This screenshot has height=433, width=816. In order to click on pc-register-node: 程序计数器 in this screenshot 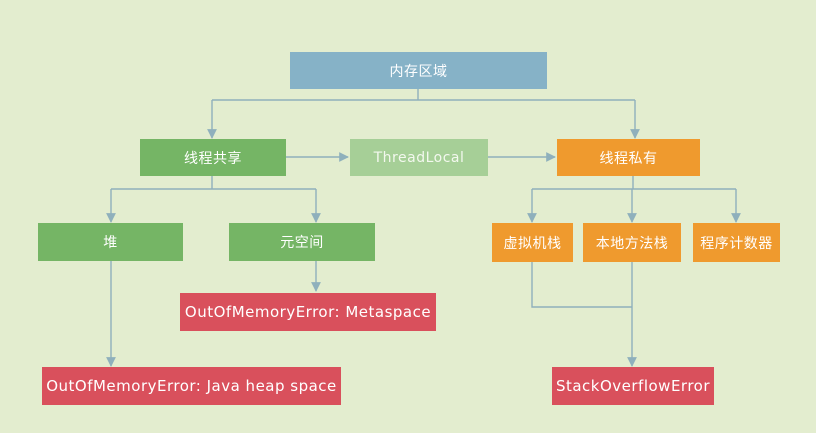, I will do `click(736, 242)`.